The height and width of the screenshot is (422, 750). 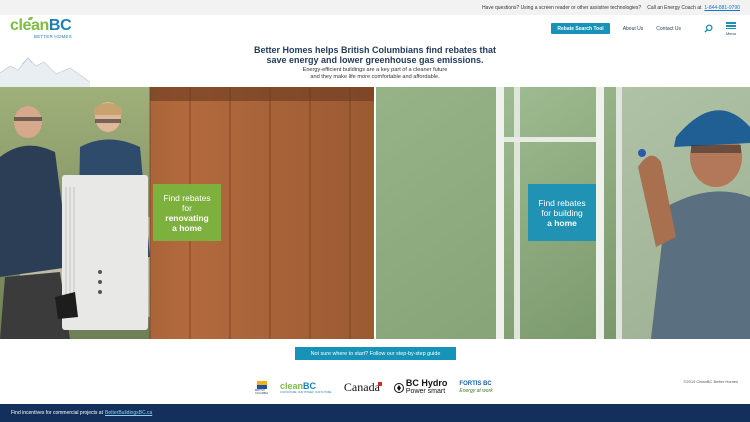 What do you see at coordinates (668, 29) in the screenshot?
I see `contact-us-link: Contact Us` at bounding box center [668, 29].